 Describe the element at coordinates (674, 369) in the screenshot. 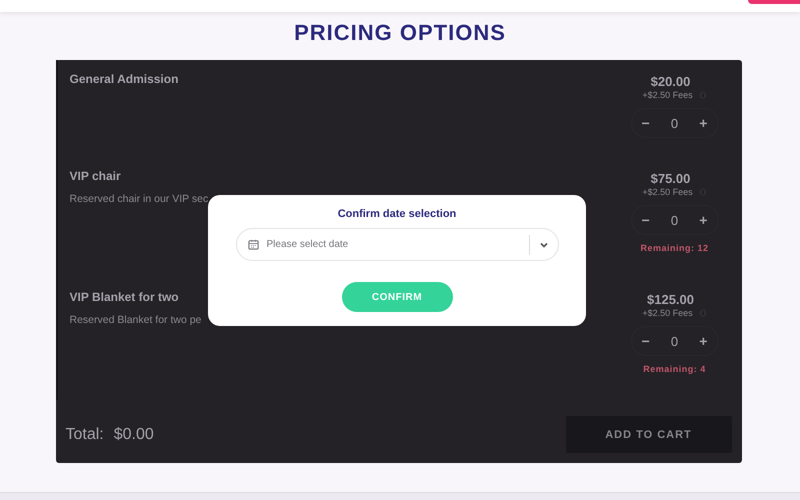

I see `remaining-text: Remaining: 4` at that location.